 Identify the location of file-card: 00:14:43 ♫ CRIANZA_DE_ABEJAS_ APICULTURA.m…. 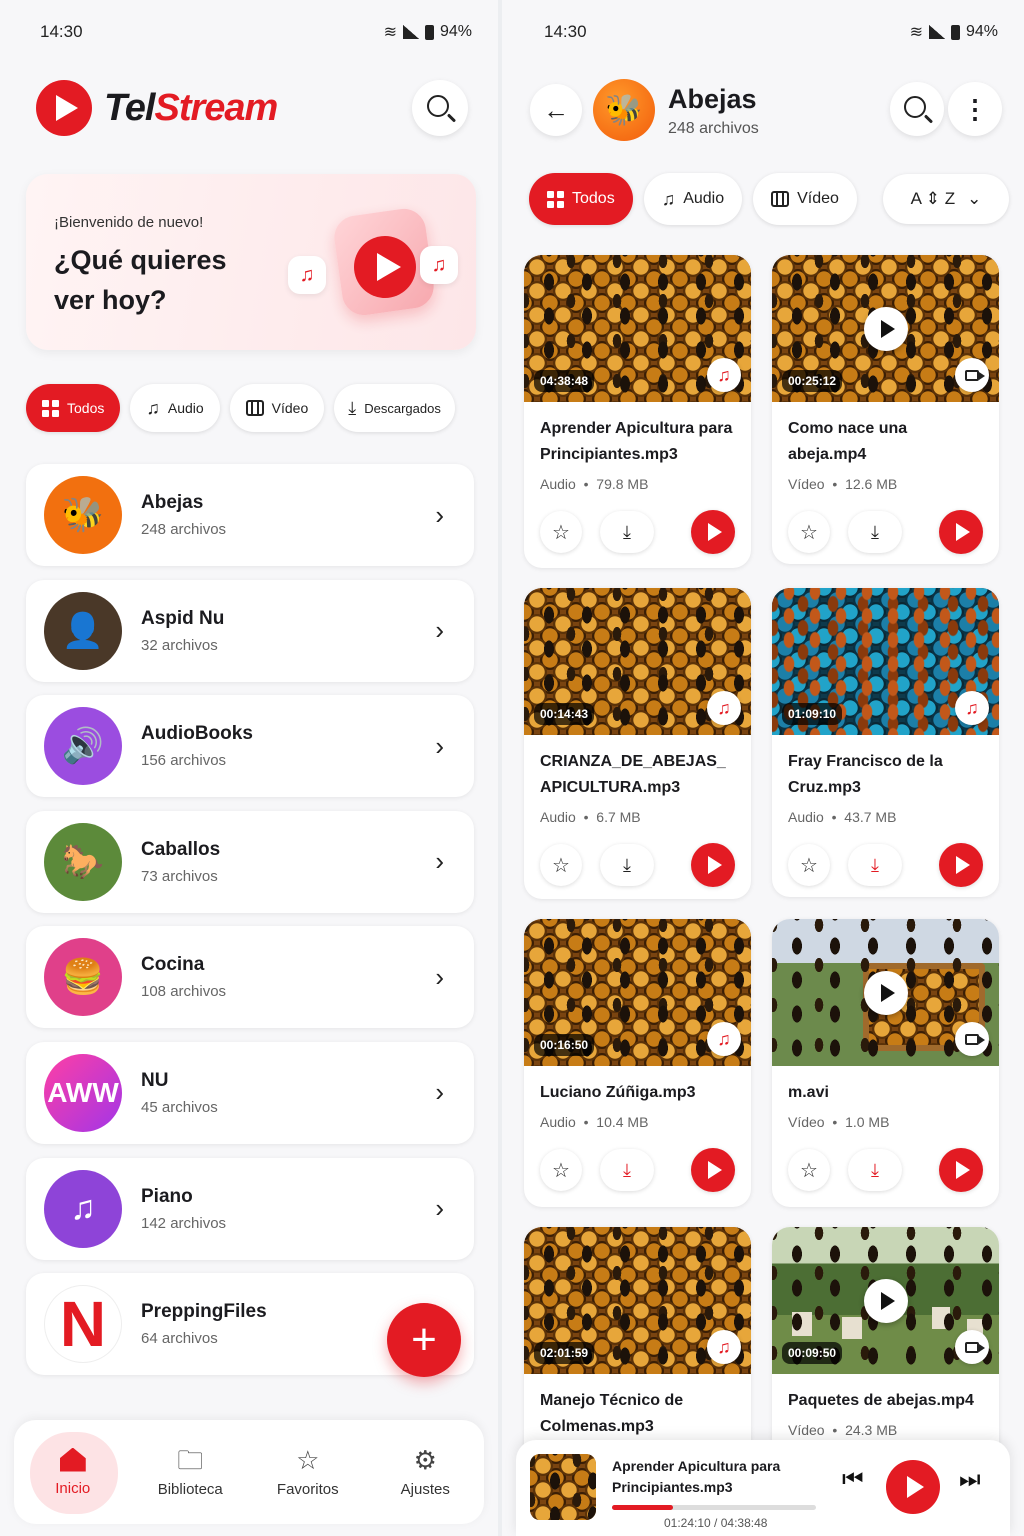
(637, 743).